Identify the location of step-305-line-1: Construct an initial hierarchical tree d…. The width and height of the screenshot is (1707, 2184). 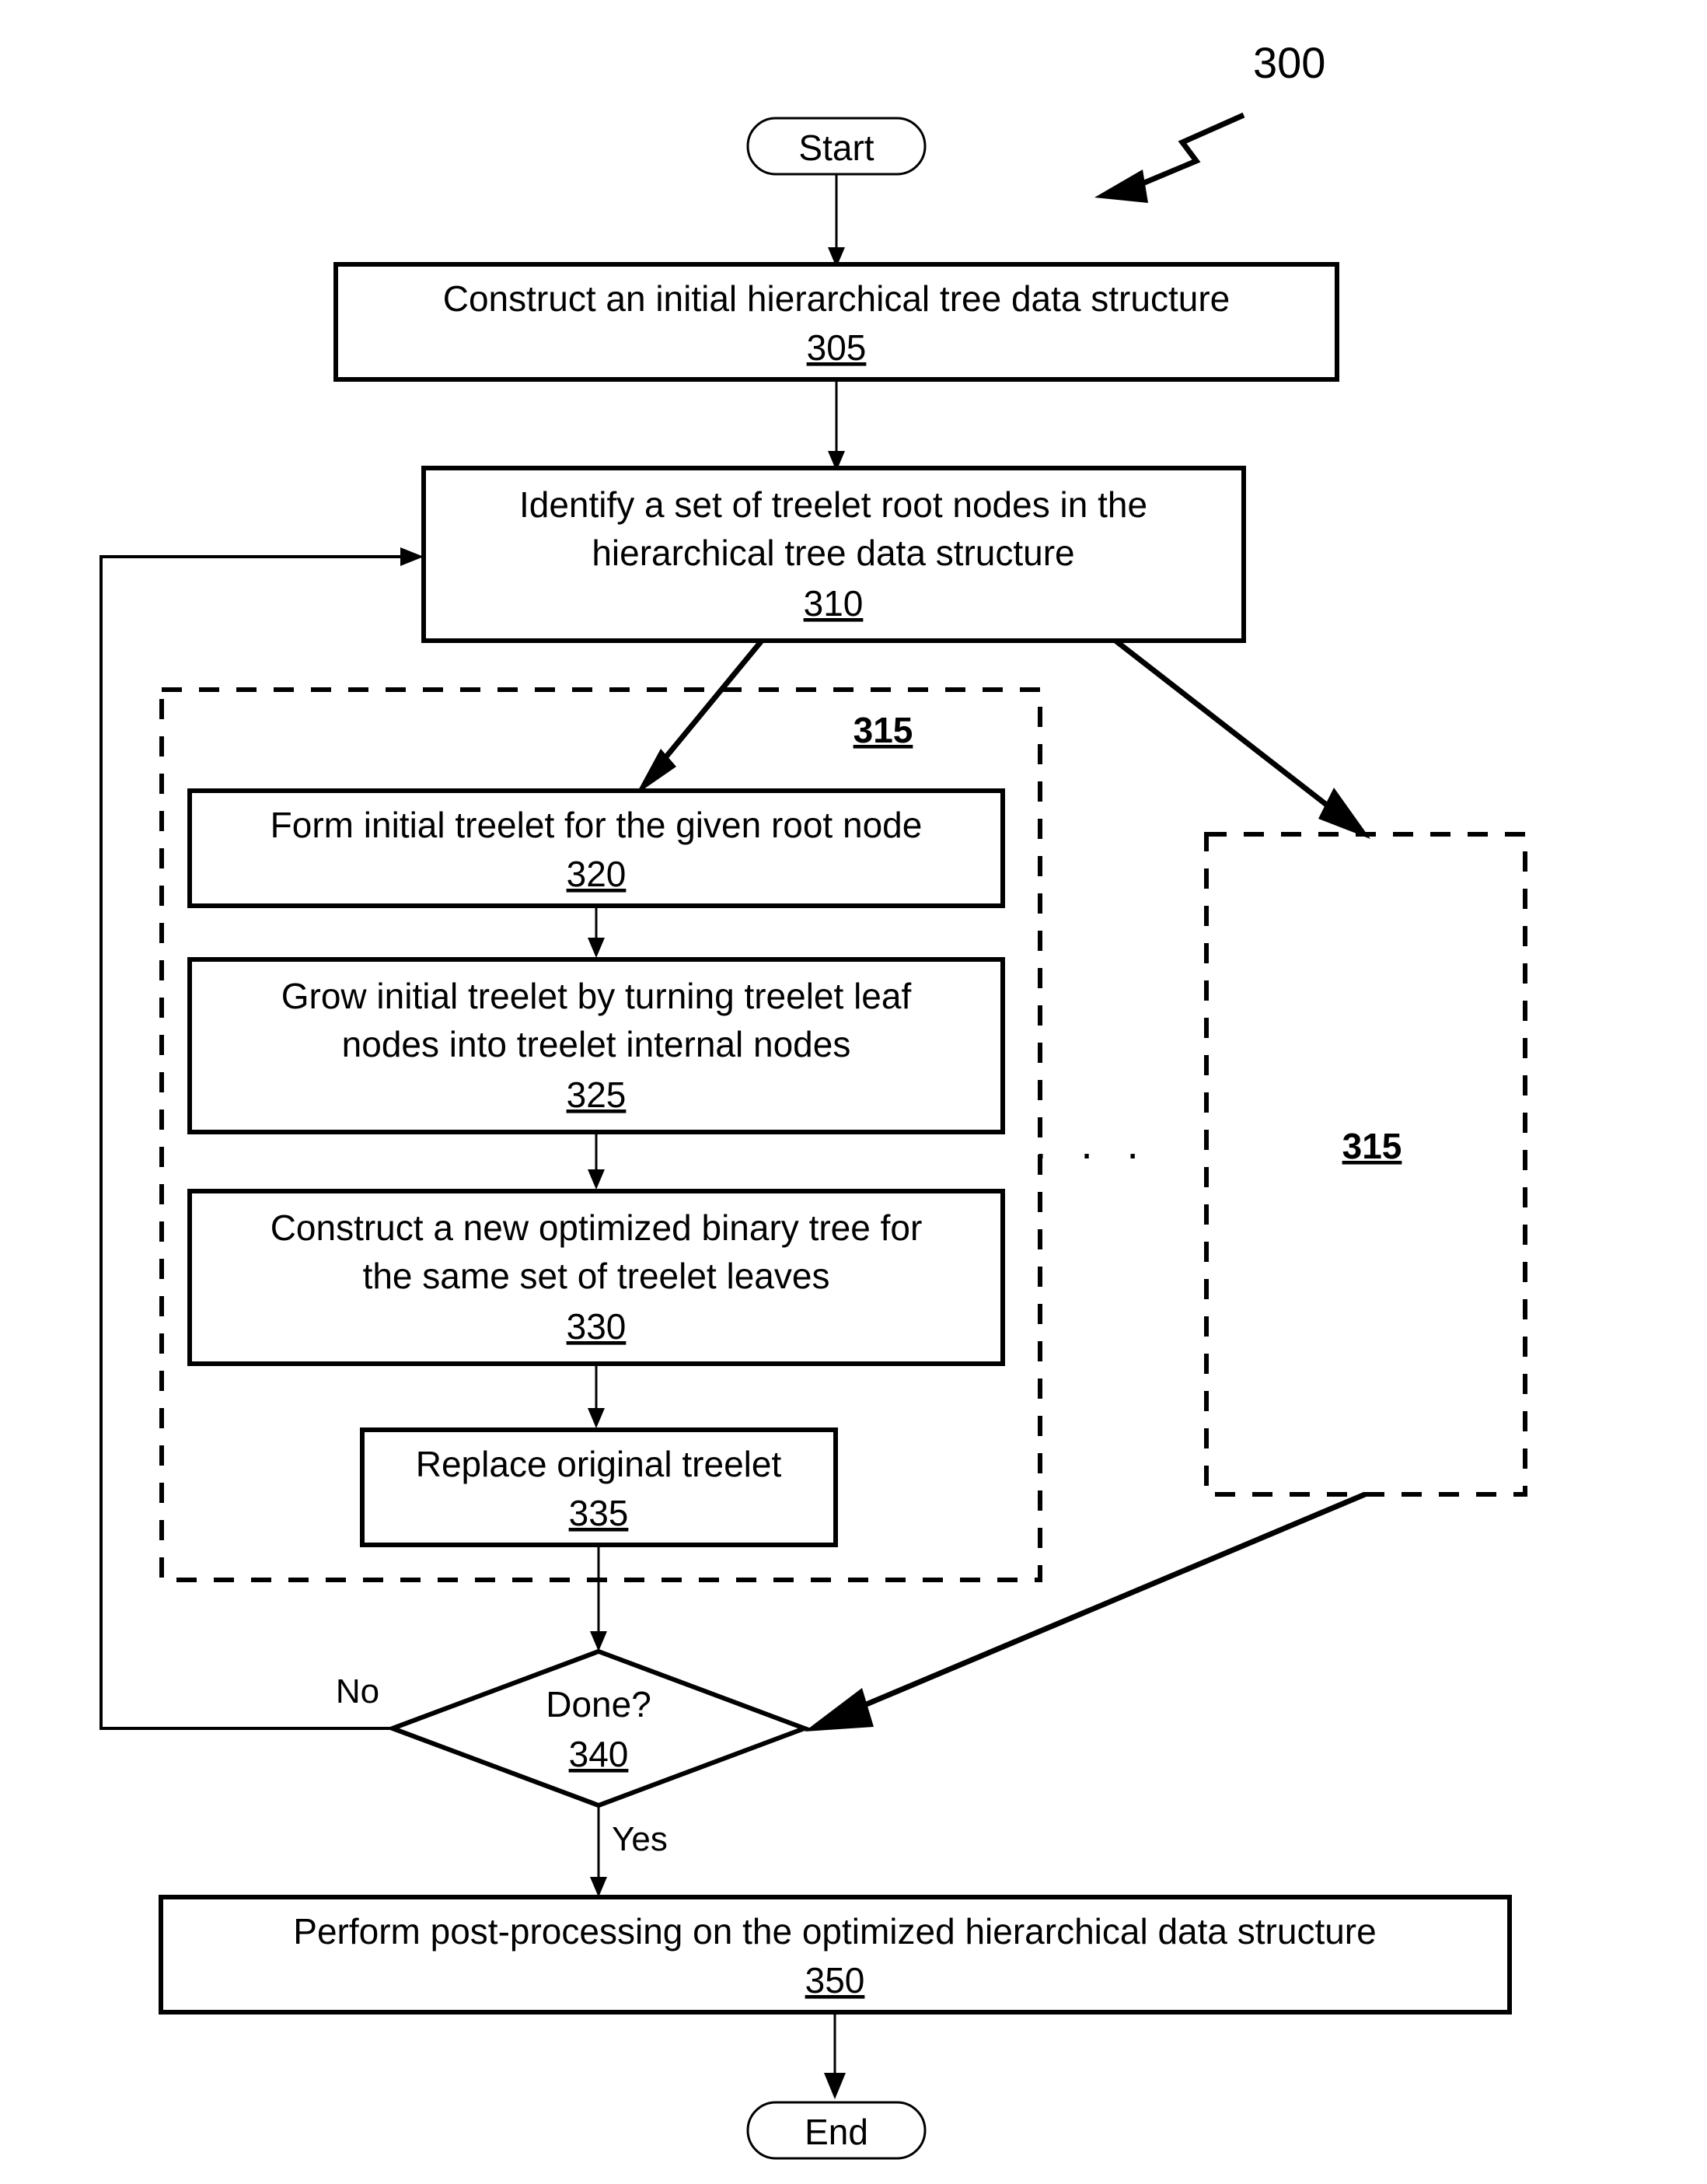
(836, 298).